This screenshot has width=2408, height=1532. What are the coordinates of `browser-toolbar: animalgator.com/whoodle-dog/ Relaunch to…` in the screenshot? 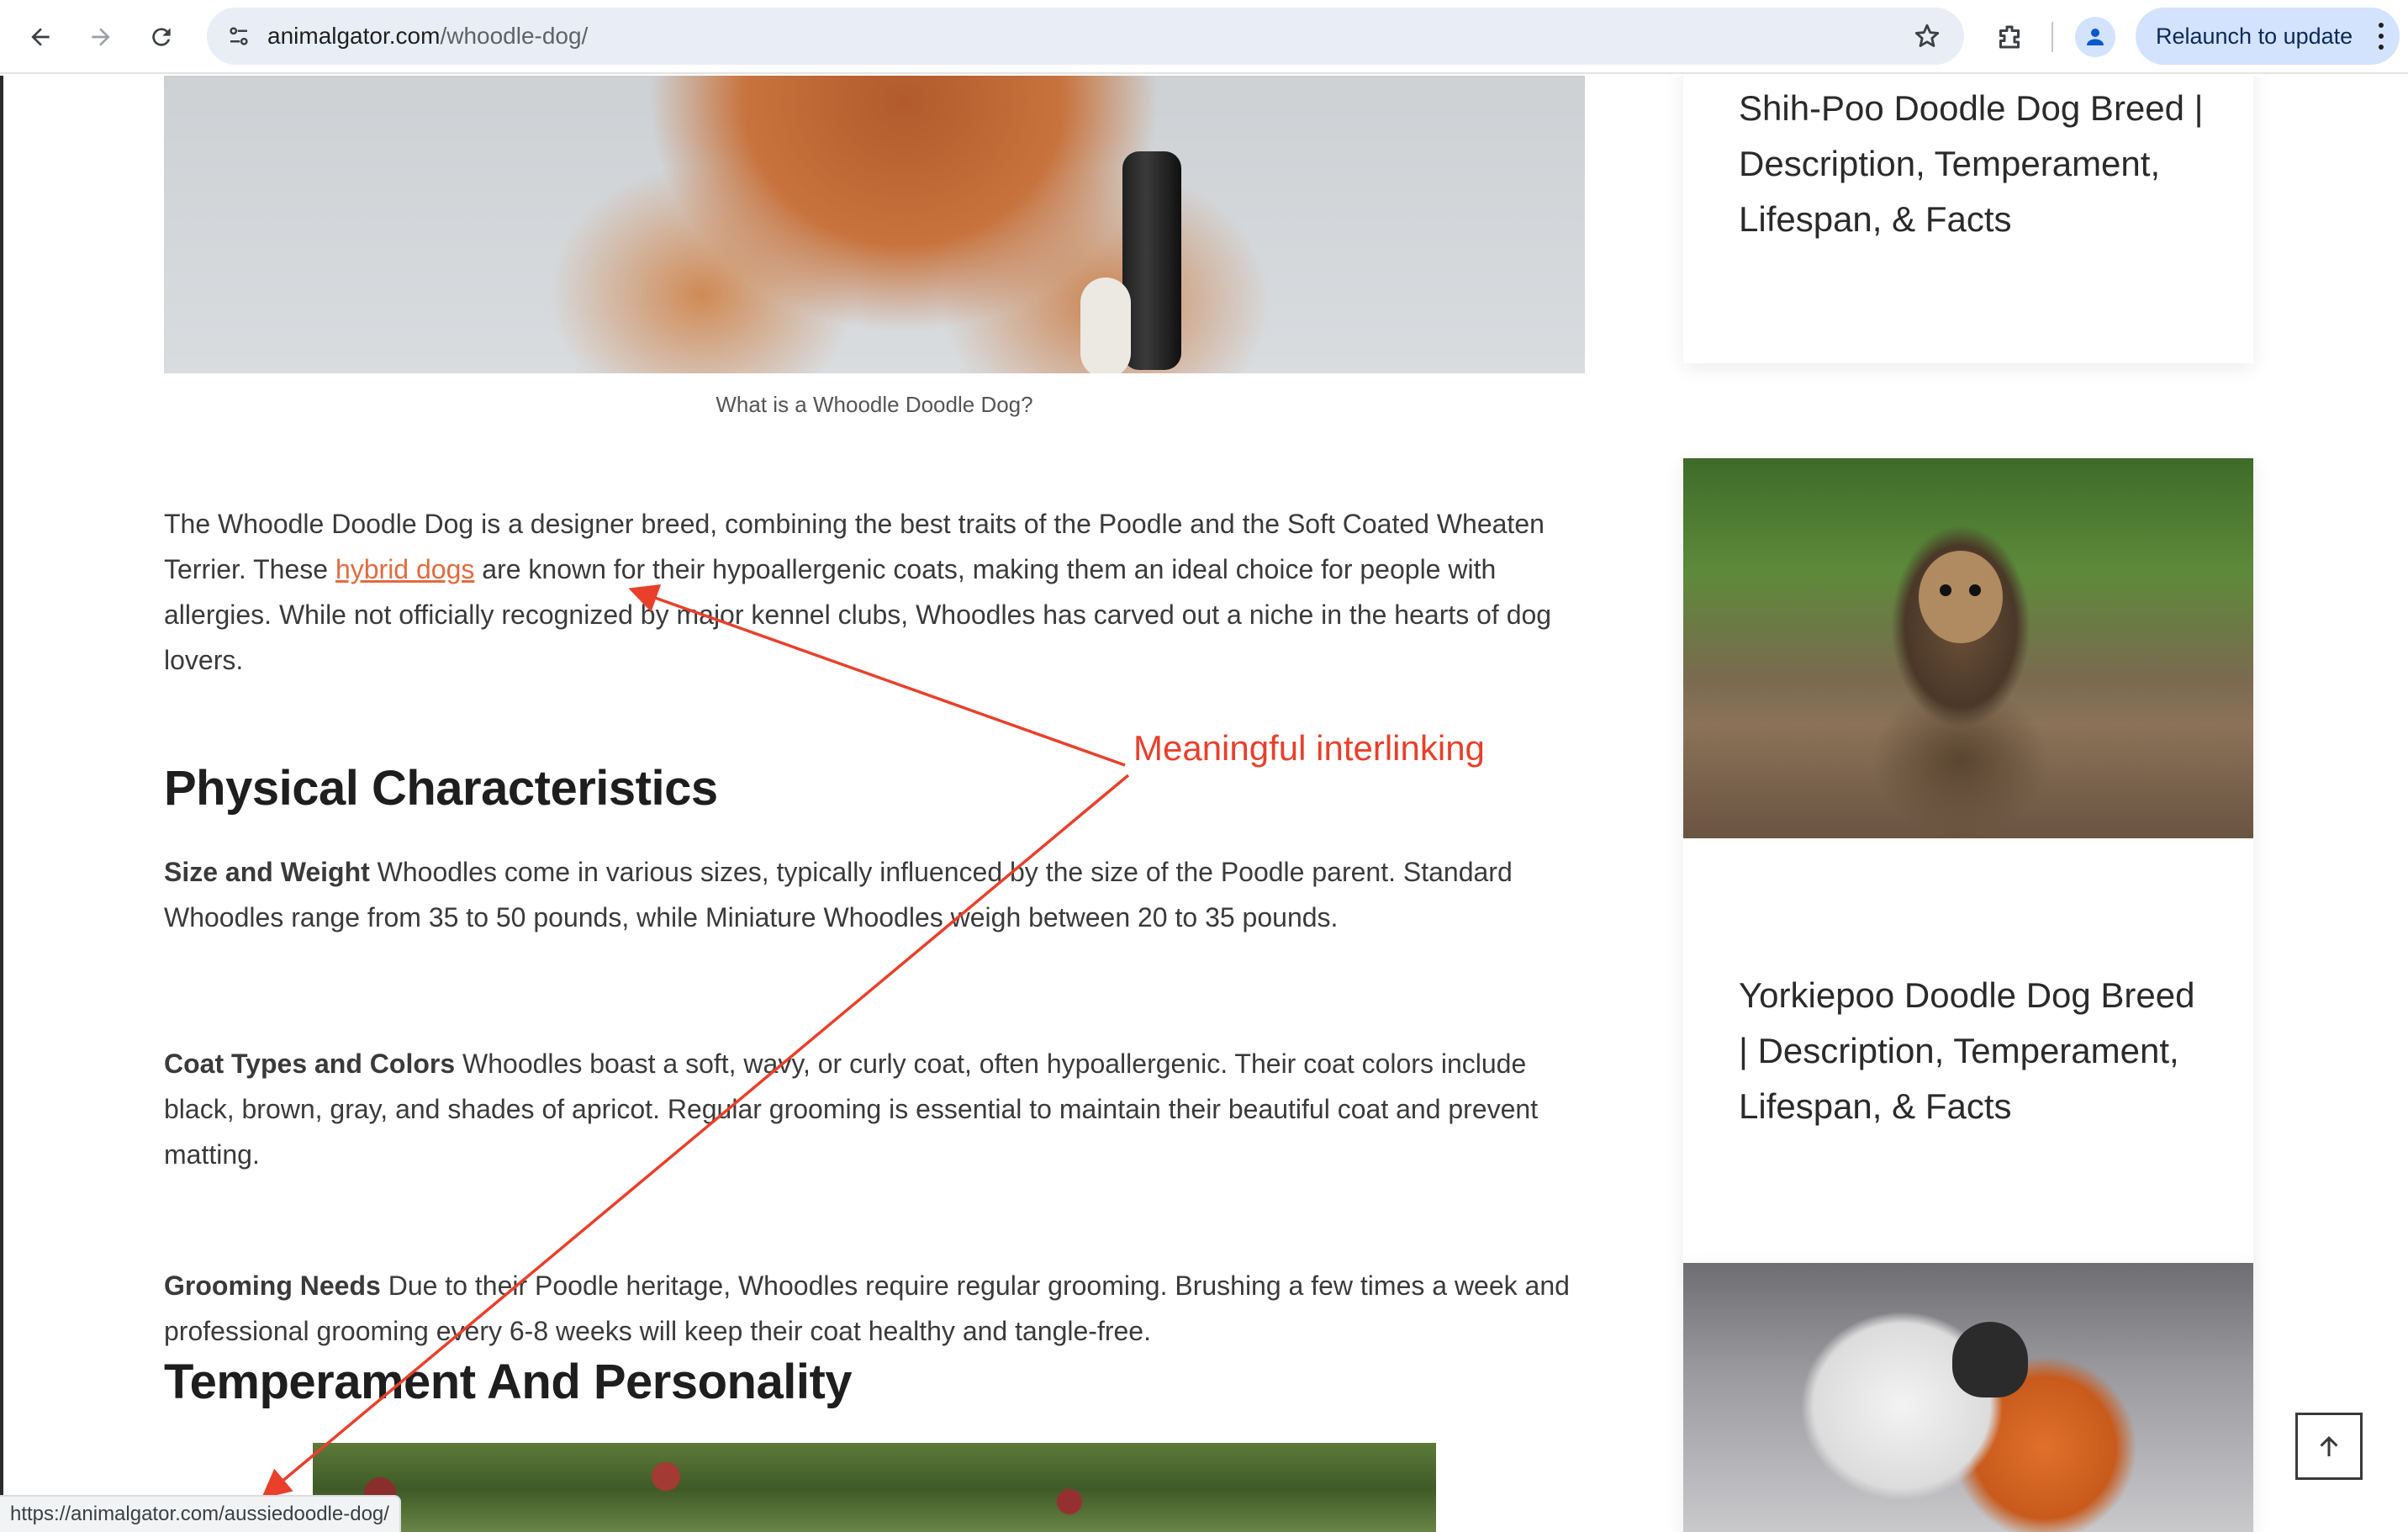 It's located at (1204, 37).